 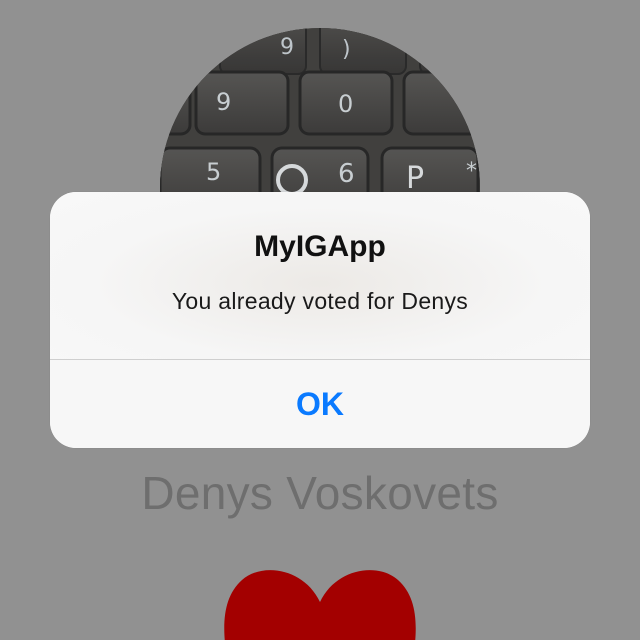 What do you see at coordinates (320, 601) in the screenshot?
I see `heart-icon` at bounding box center [320, 601].